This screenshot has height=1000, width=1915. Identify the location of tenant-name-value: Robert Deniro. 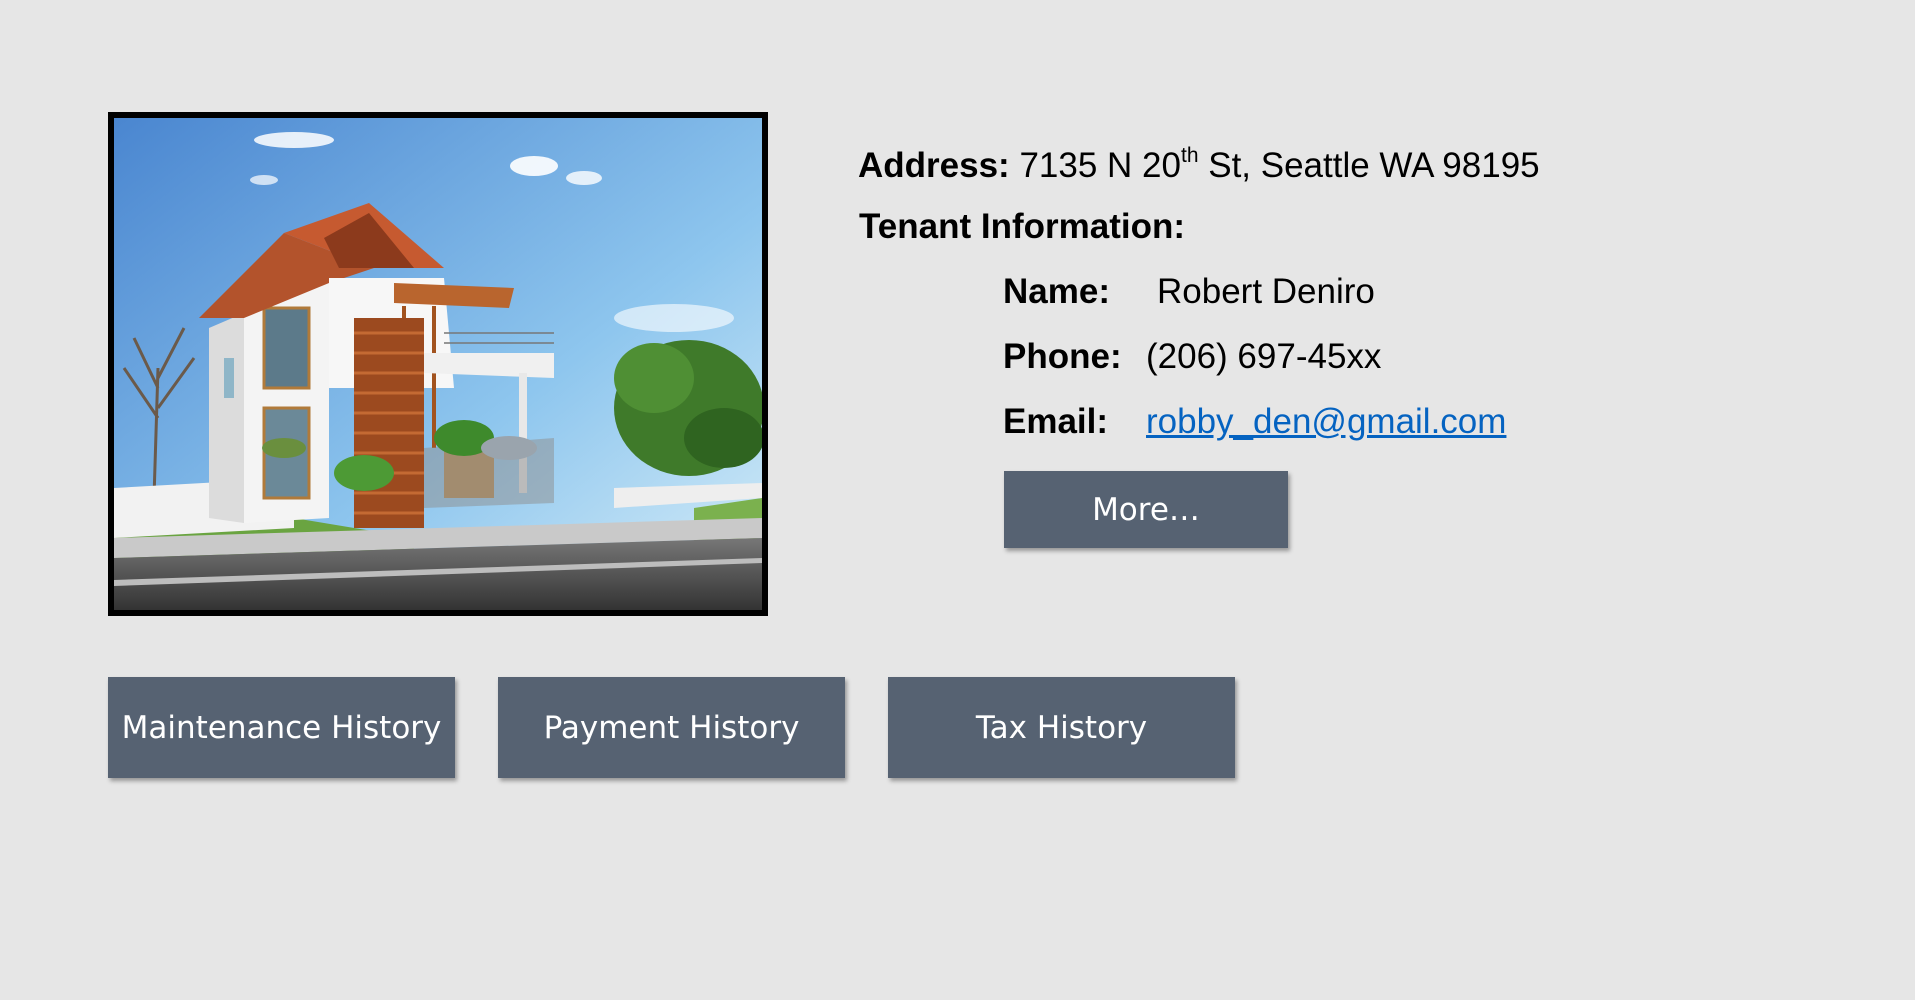
(1266, 291).